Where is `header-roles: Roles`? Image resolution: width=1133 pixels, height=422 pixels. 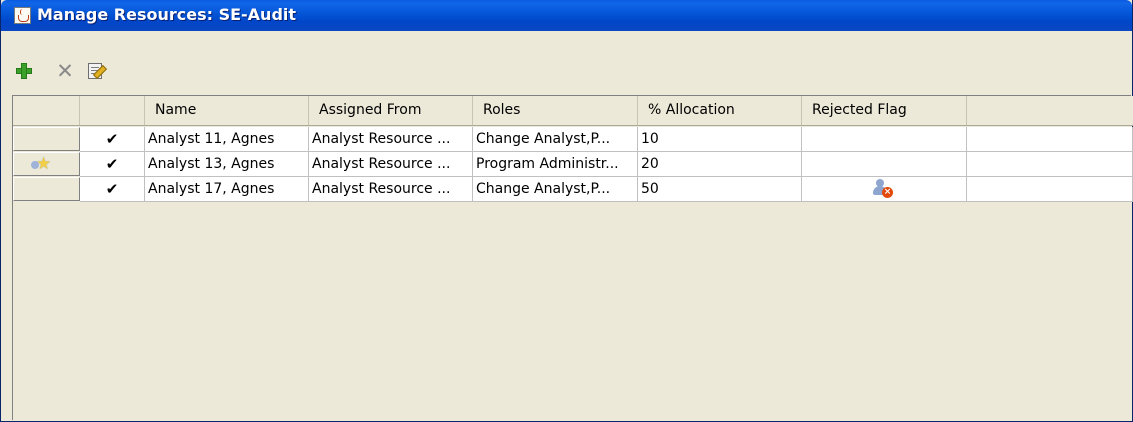
header-roles: Roles is located at coordinates (555, 110).